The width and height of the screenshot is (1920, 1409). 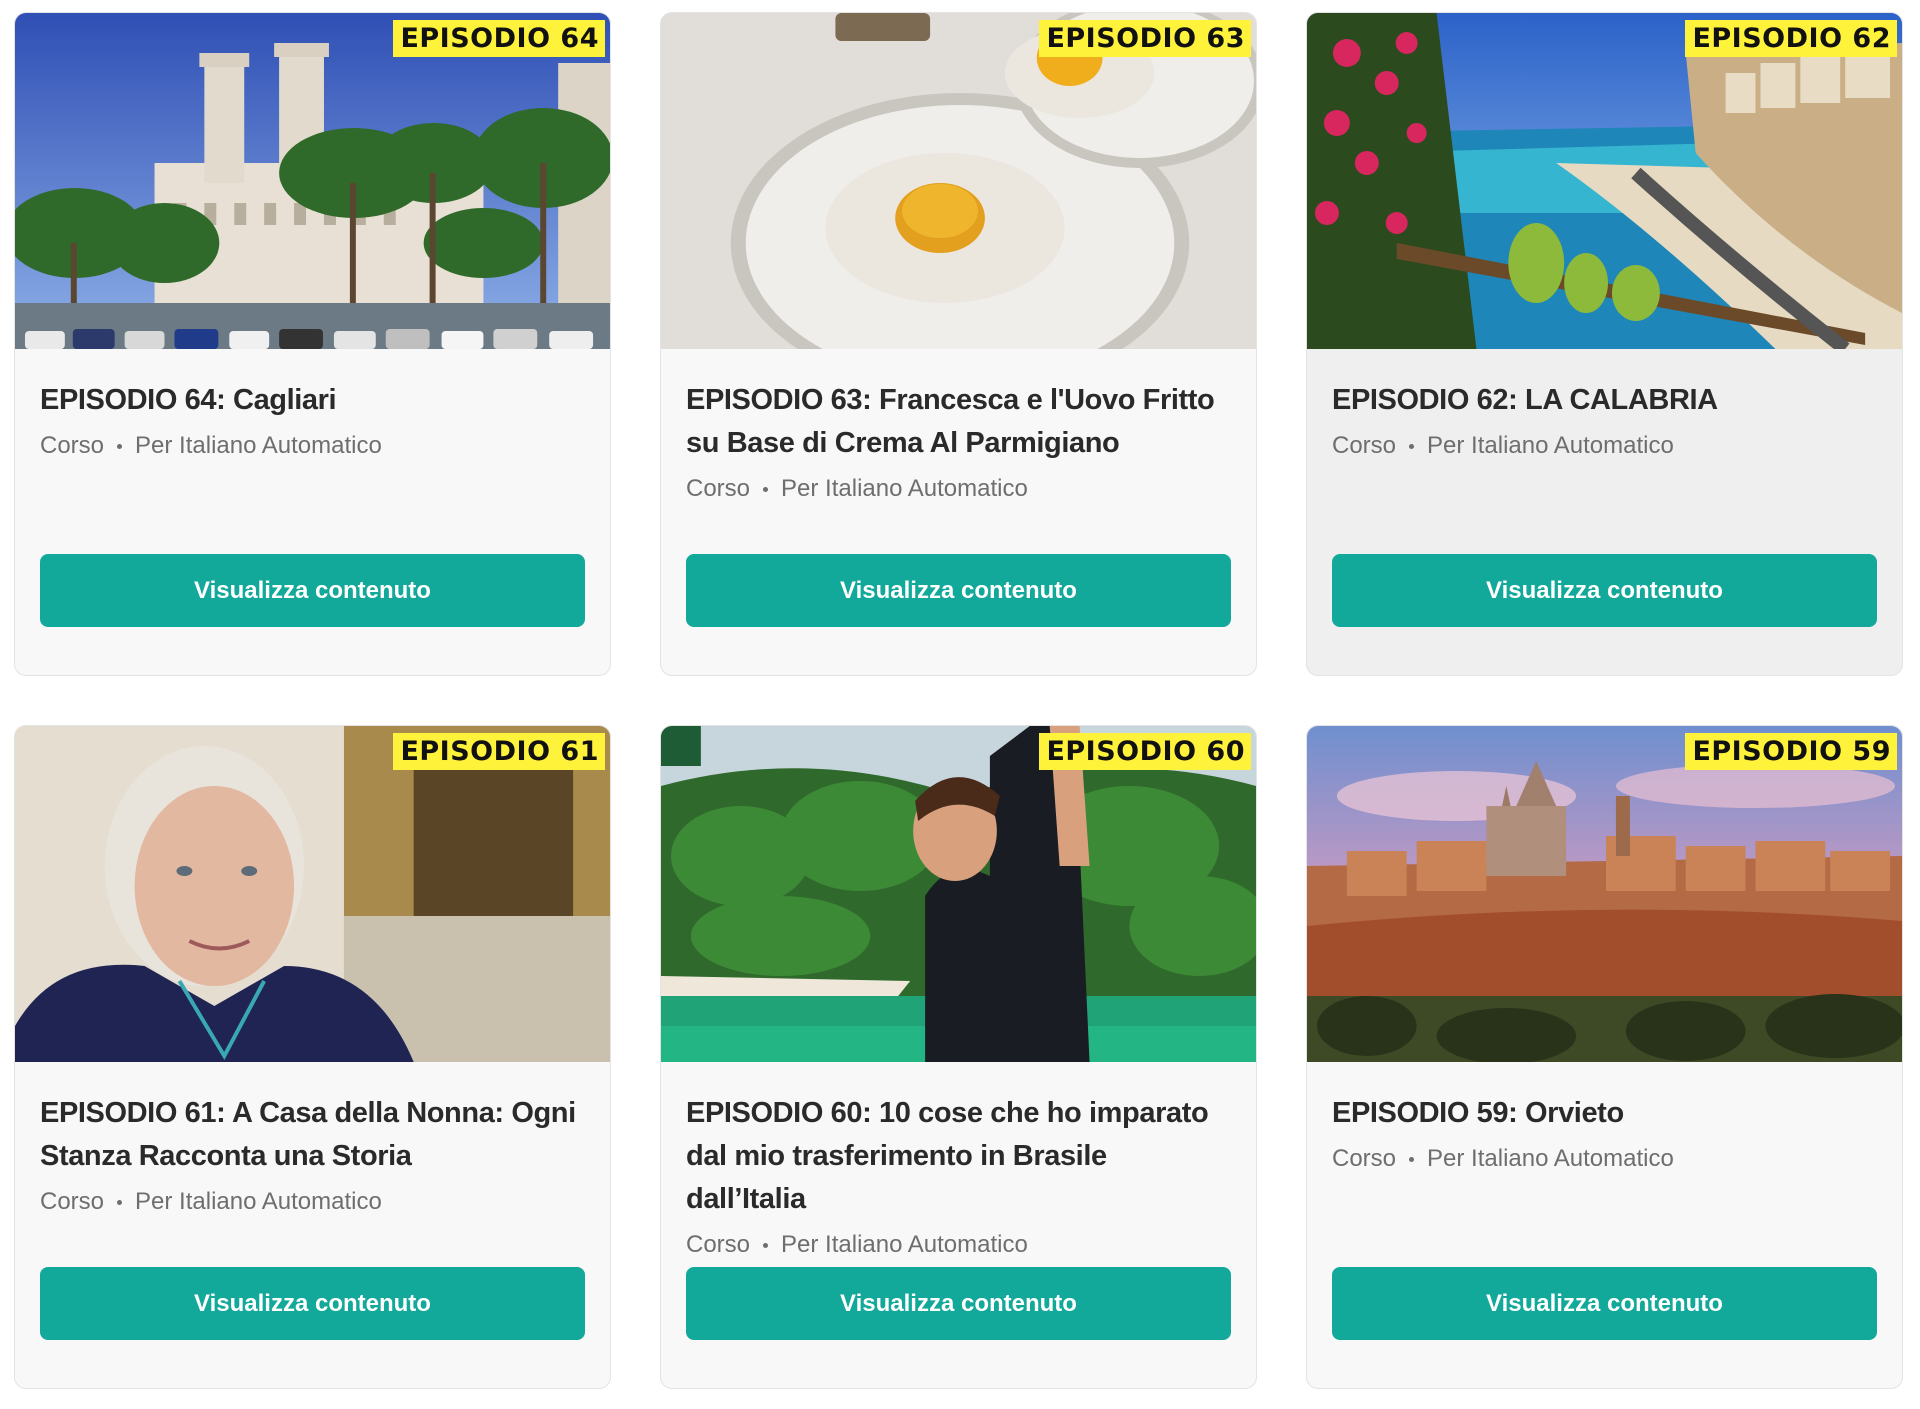 I want to click on cagliari-image, so click(x=312, y=181).